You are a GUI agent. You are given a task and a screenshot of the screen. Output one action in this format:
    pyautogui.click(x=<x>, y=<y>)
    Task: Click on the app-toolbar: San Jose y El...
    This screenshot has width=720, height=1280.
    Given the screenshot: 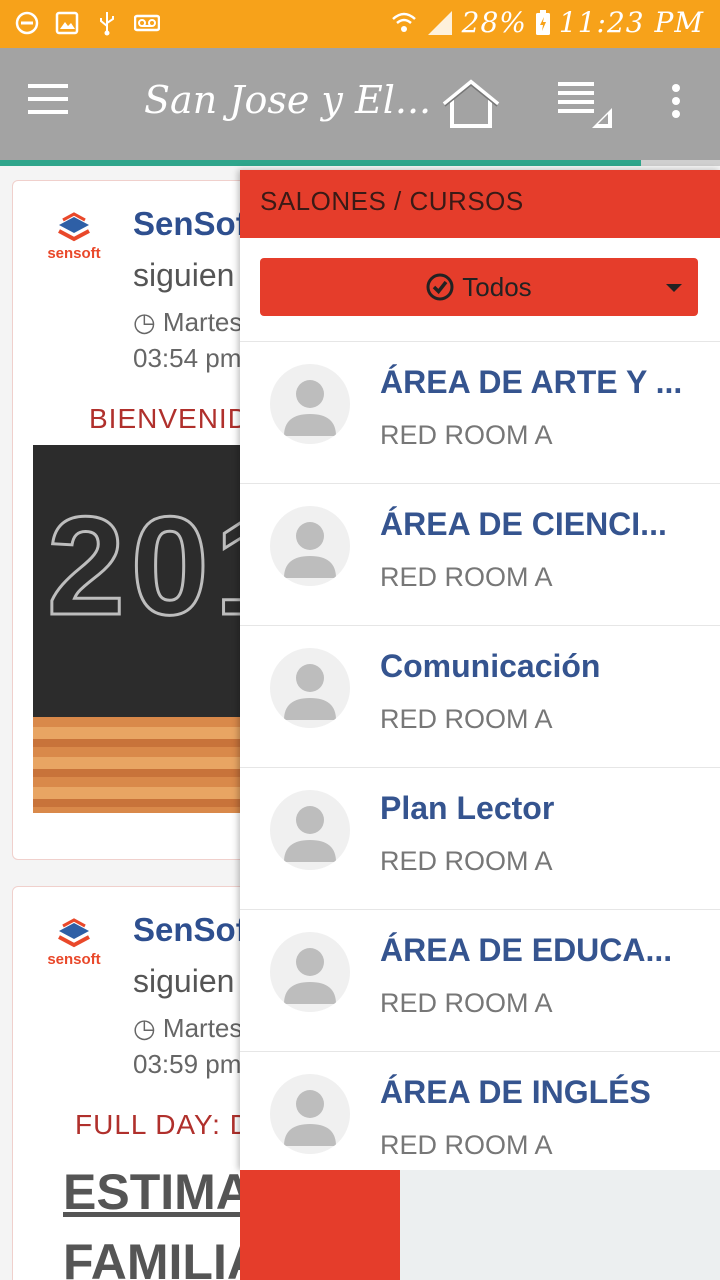 What is the action you would take?
    pyautogui.click(x=360, y=104)
    